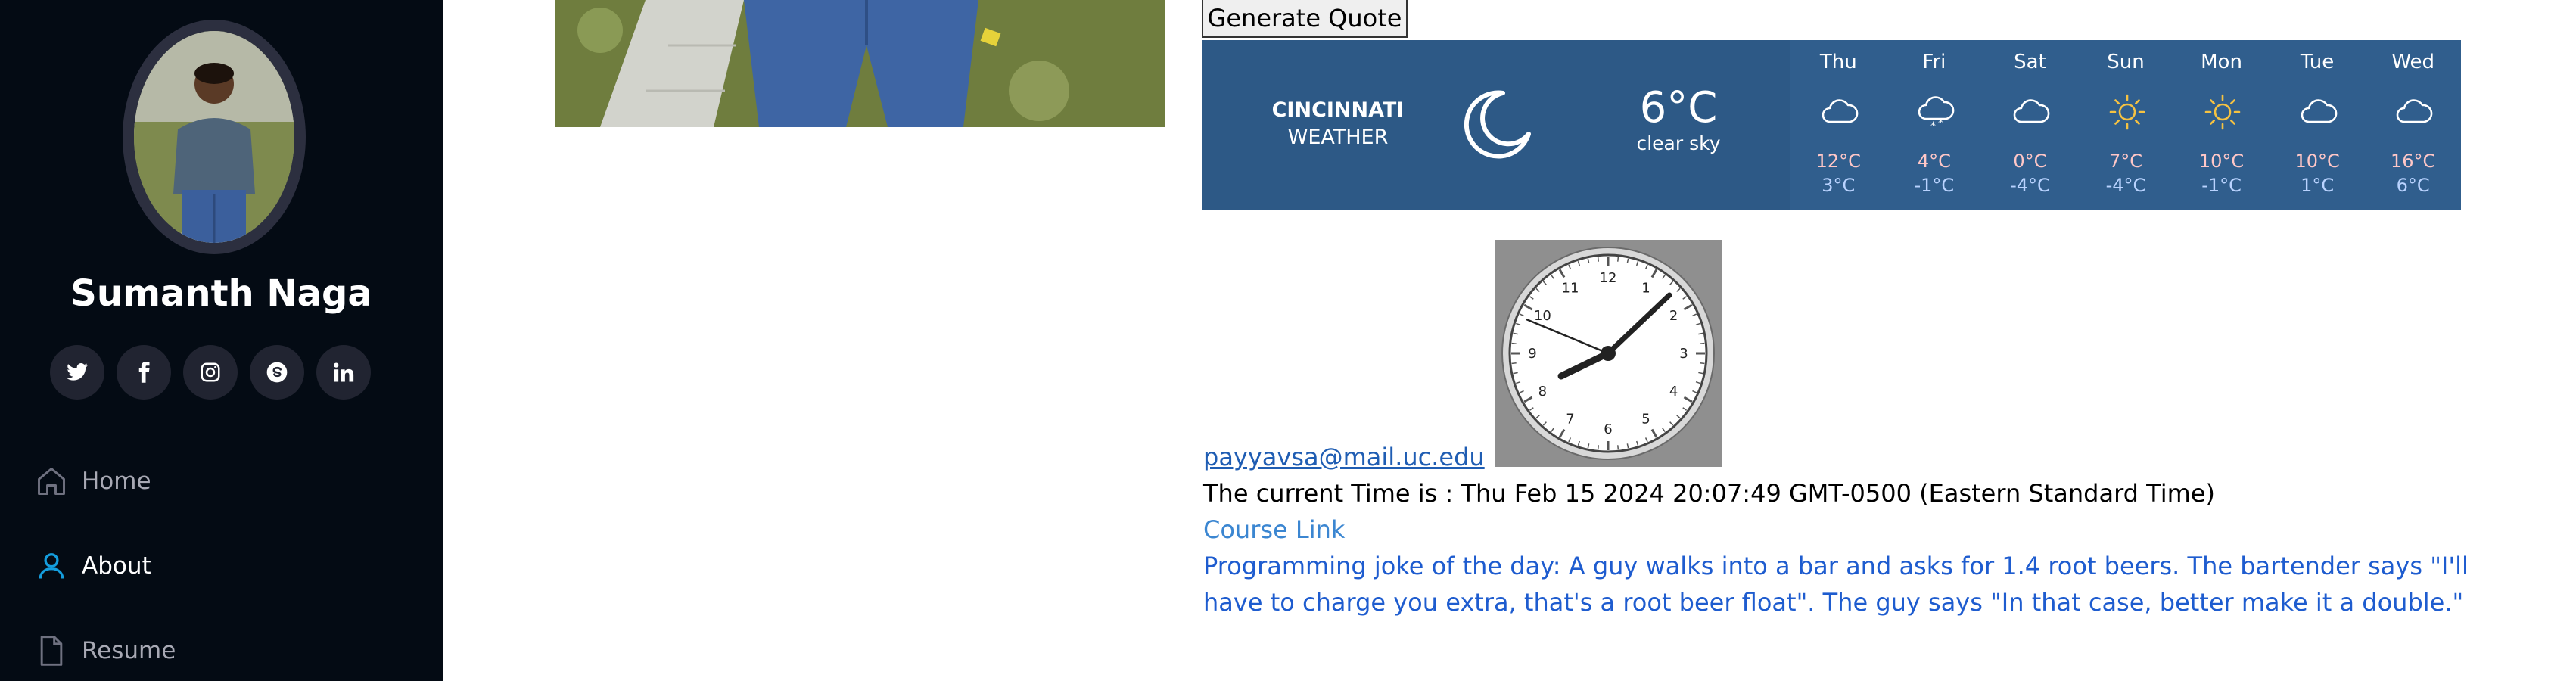 This screenshot has height=681, width=2576. Describe the element at coordinates (221, 294) in the screenshot. I see `profile-name: Sumanth Naga` at that location.